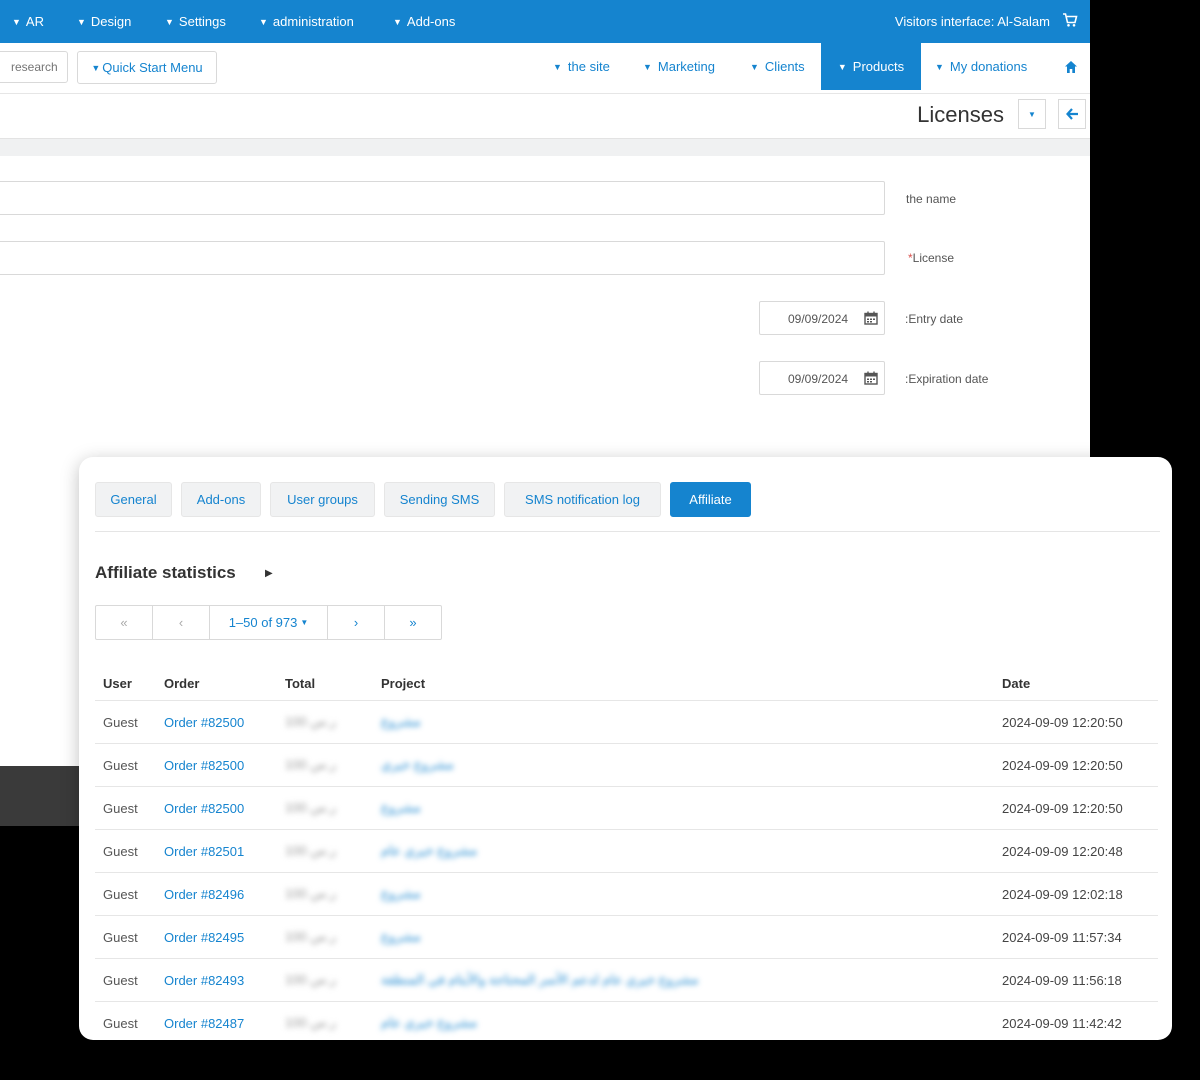  What do you see at coordinates (263, 622) in the screenshot?
I see `pager-range-label: 1–50 of 973` at bounding box center [263, 622].